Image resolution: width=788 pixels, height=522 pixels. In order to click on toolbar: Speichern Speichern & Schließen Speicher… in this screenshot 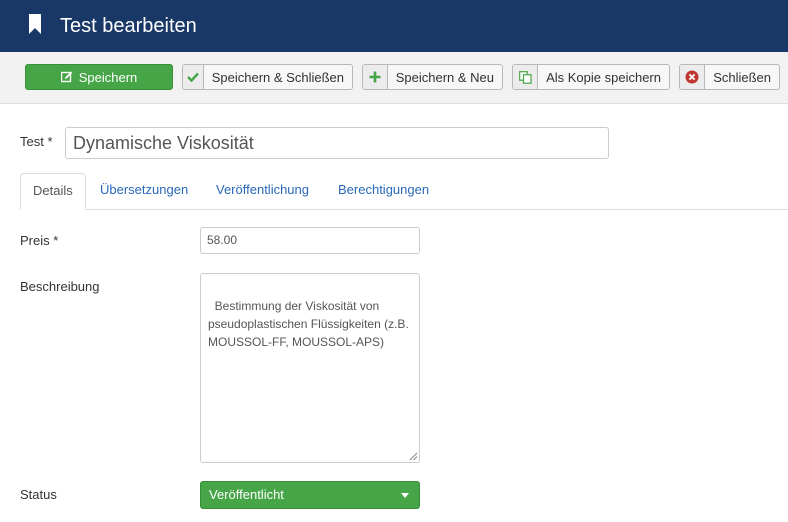, I will do `click(394, 78)`.